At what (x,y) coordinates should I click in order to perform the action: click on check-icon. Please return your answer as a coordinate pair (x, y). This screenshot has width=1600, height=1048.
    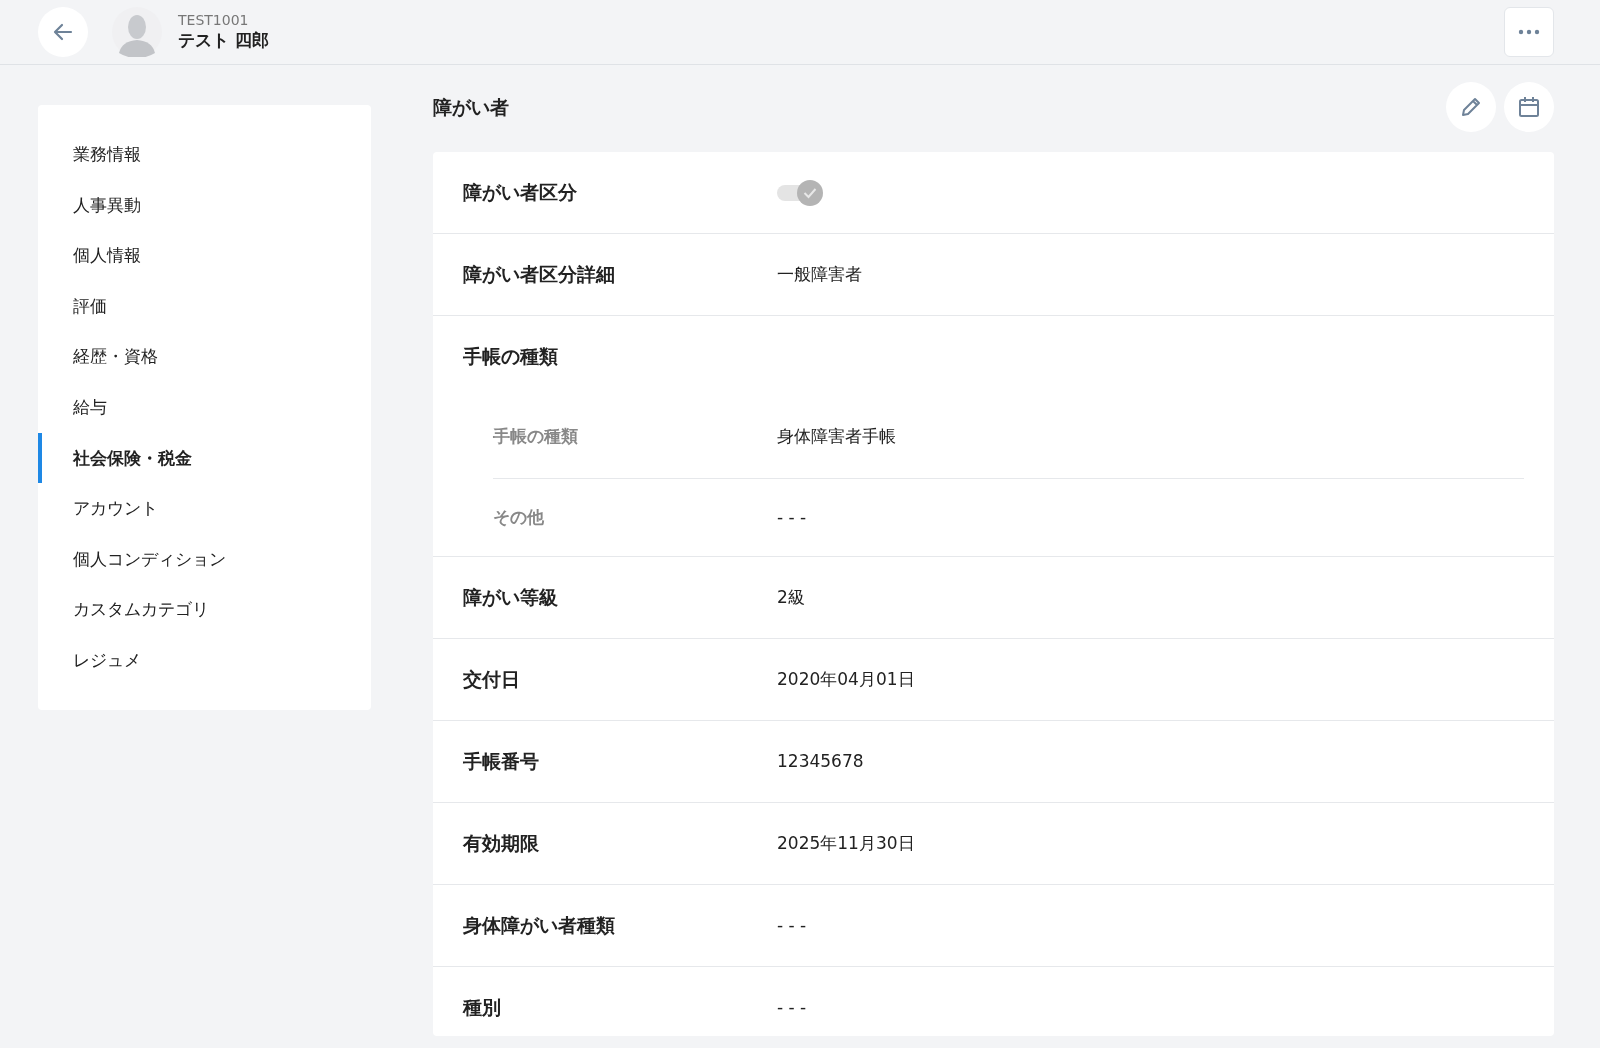
    Looking at the image, I should click on (810, 192).